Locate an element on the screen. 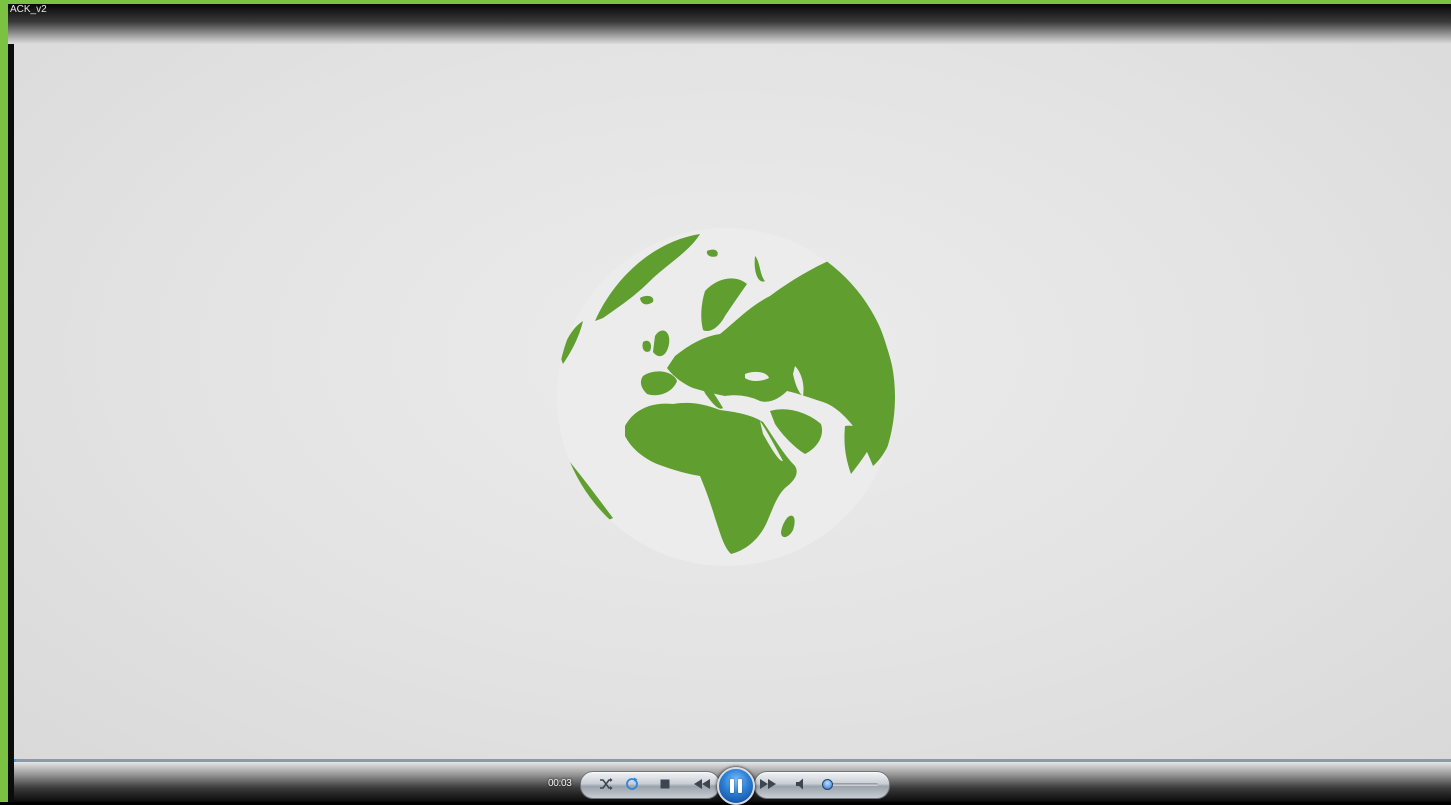 The width and height of the screenshot is (1451, 805). previous-icon is located at coordinates (702, 784).